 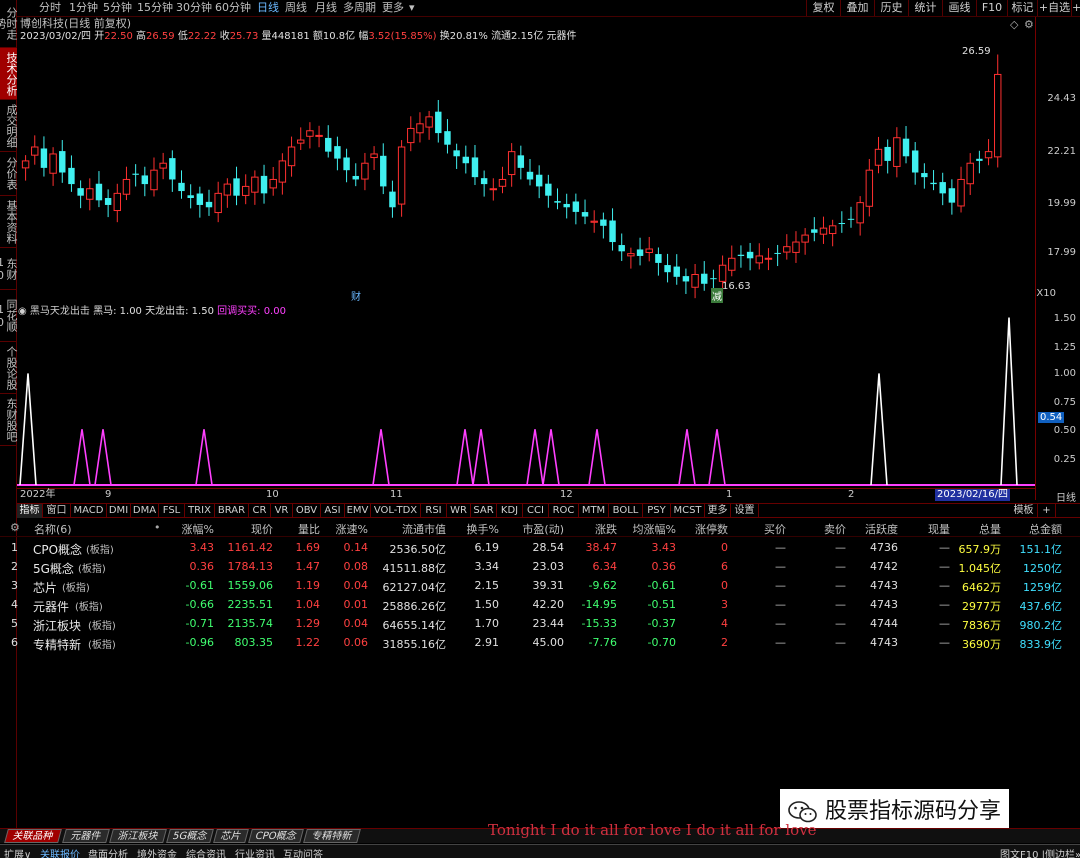 What do you see at coordinates (303, 852) in the screenshot?
I see `status-link: 互动问答` at bounding box center [303, 852].